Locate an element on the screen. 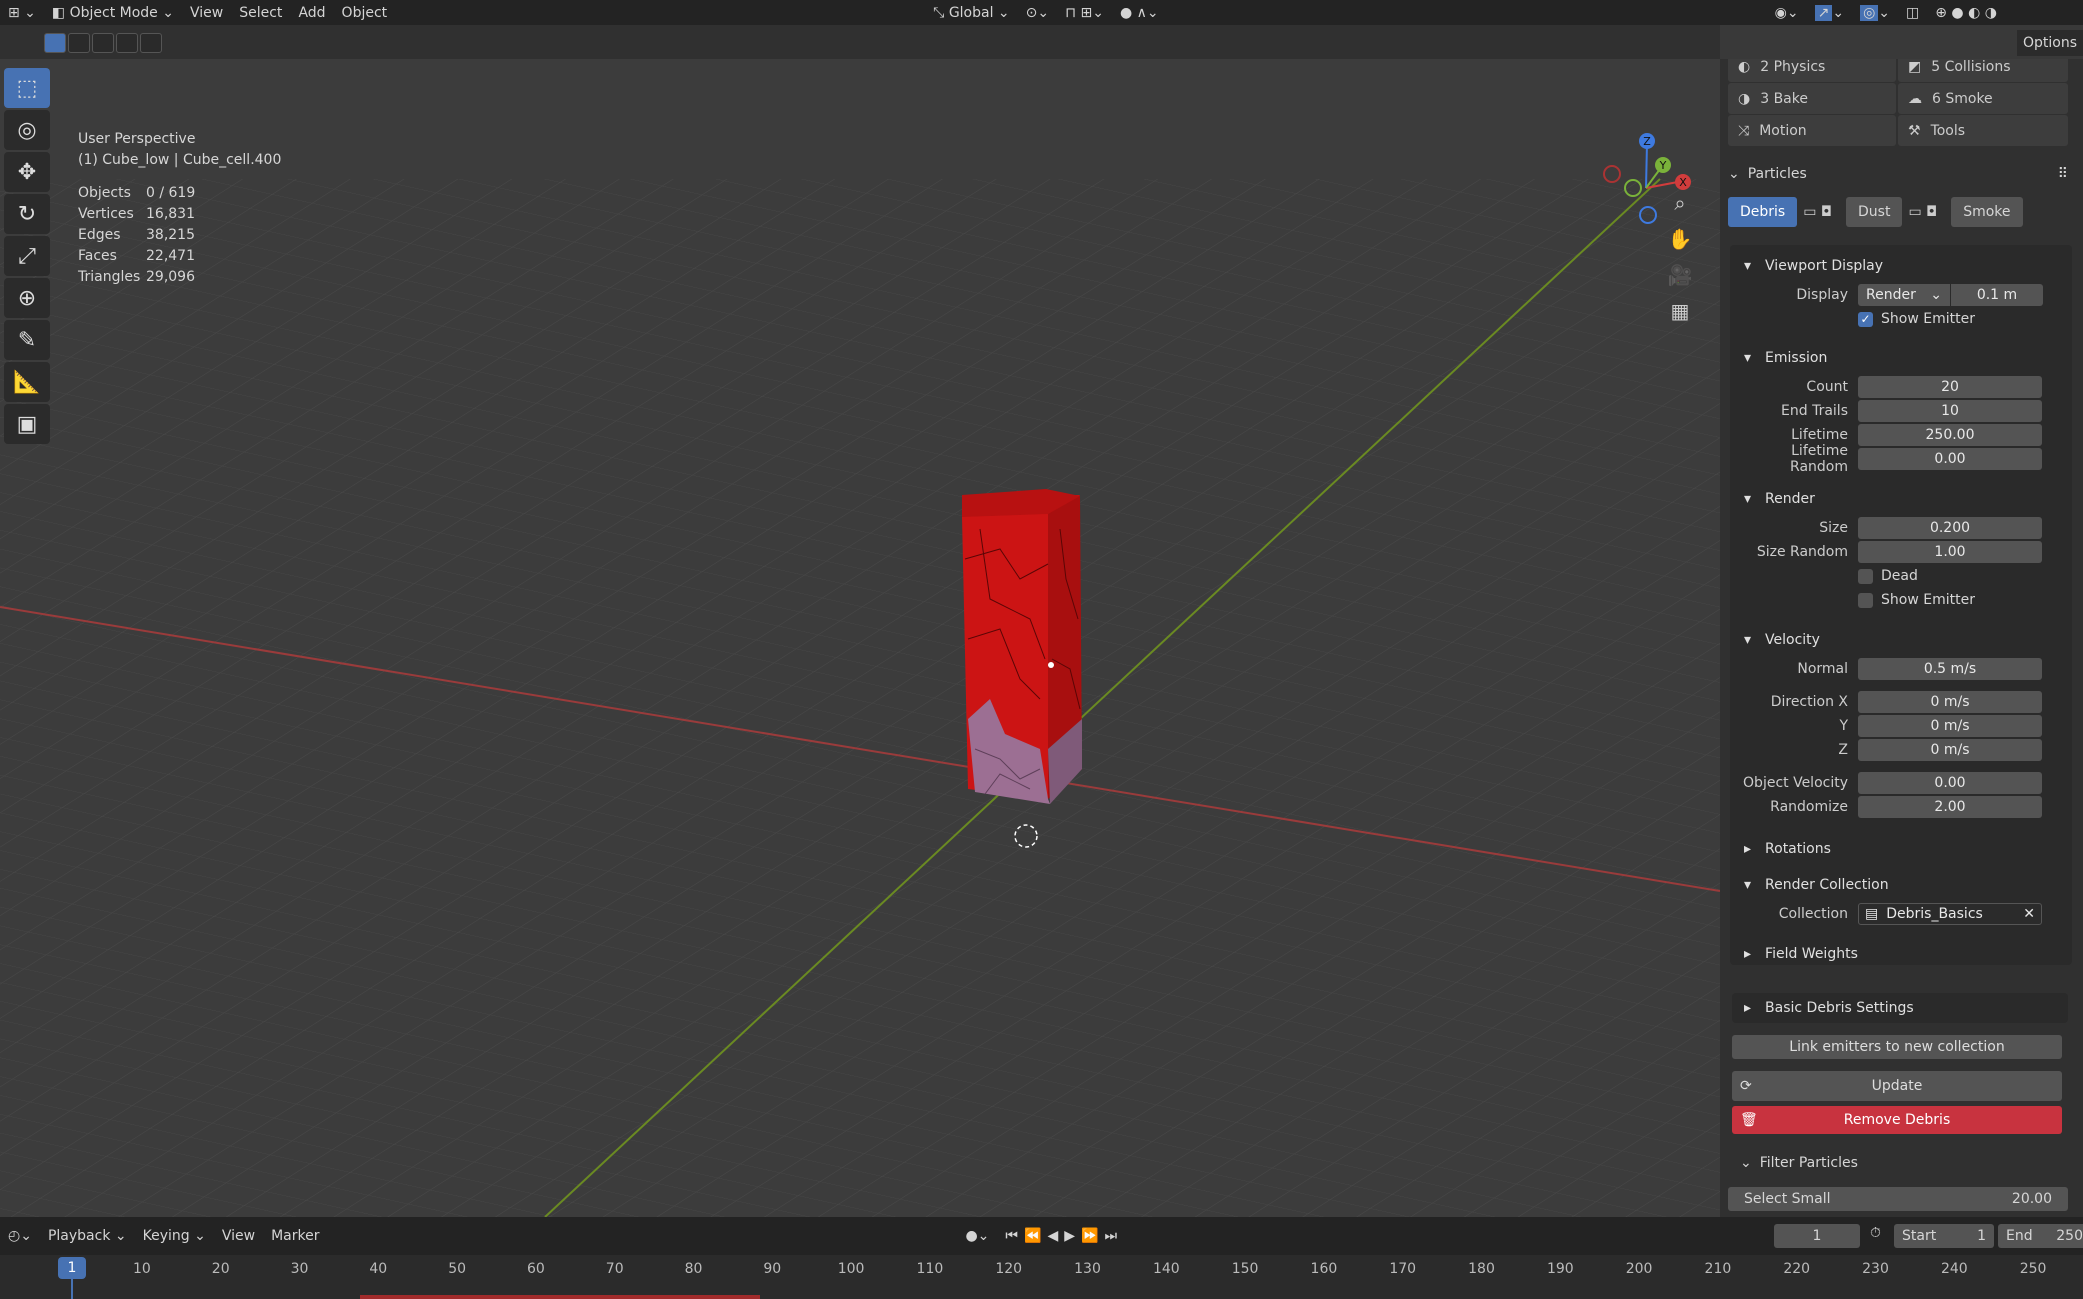 This screenshot has width=2083, height=1299. overlay-icon: ◎ ⌄ is located at coordinates (1875, 12).